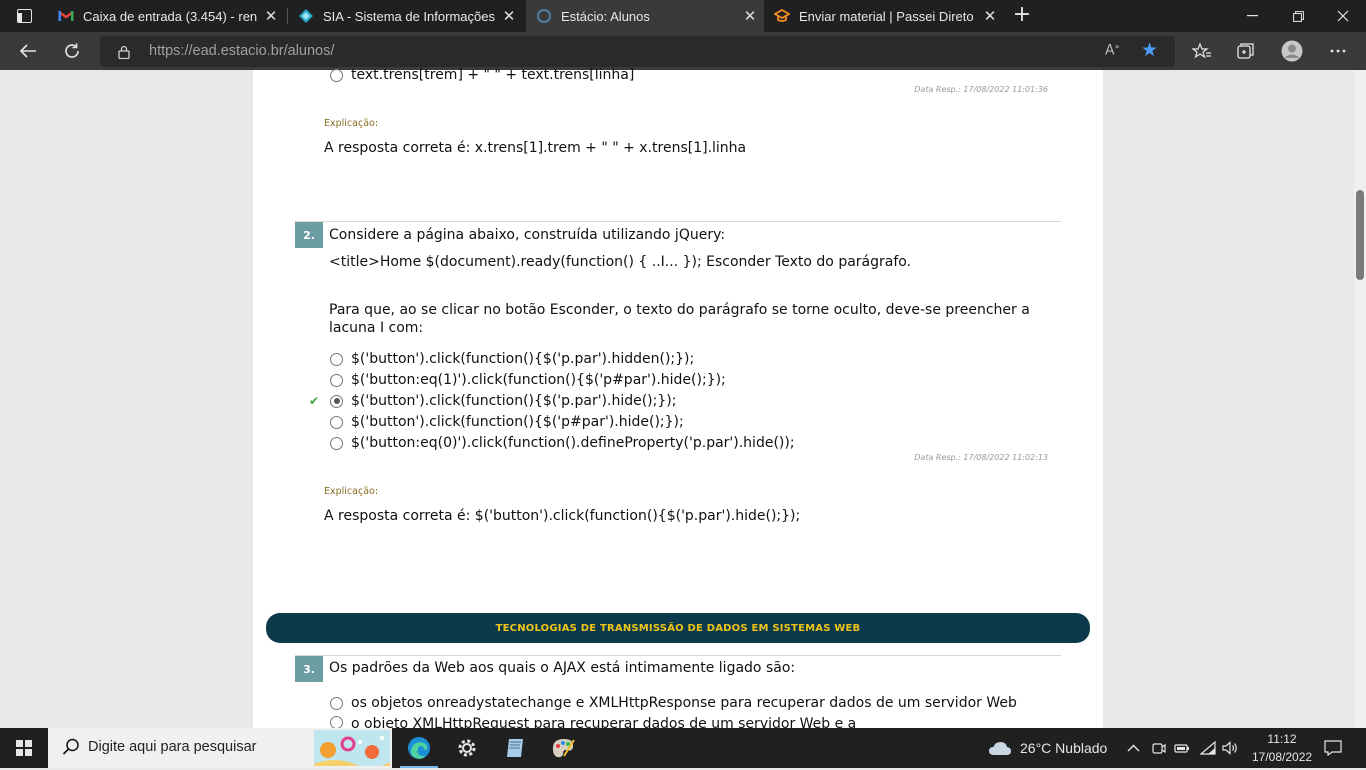  What do you see at coordinates (419, 748) in the screenshot?
I see `taskbar-edge-icon` at bounding box center [419, 748].